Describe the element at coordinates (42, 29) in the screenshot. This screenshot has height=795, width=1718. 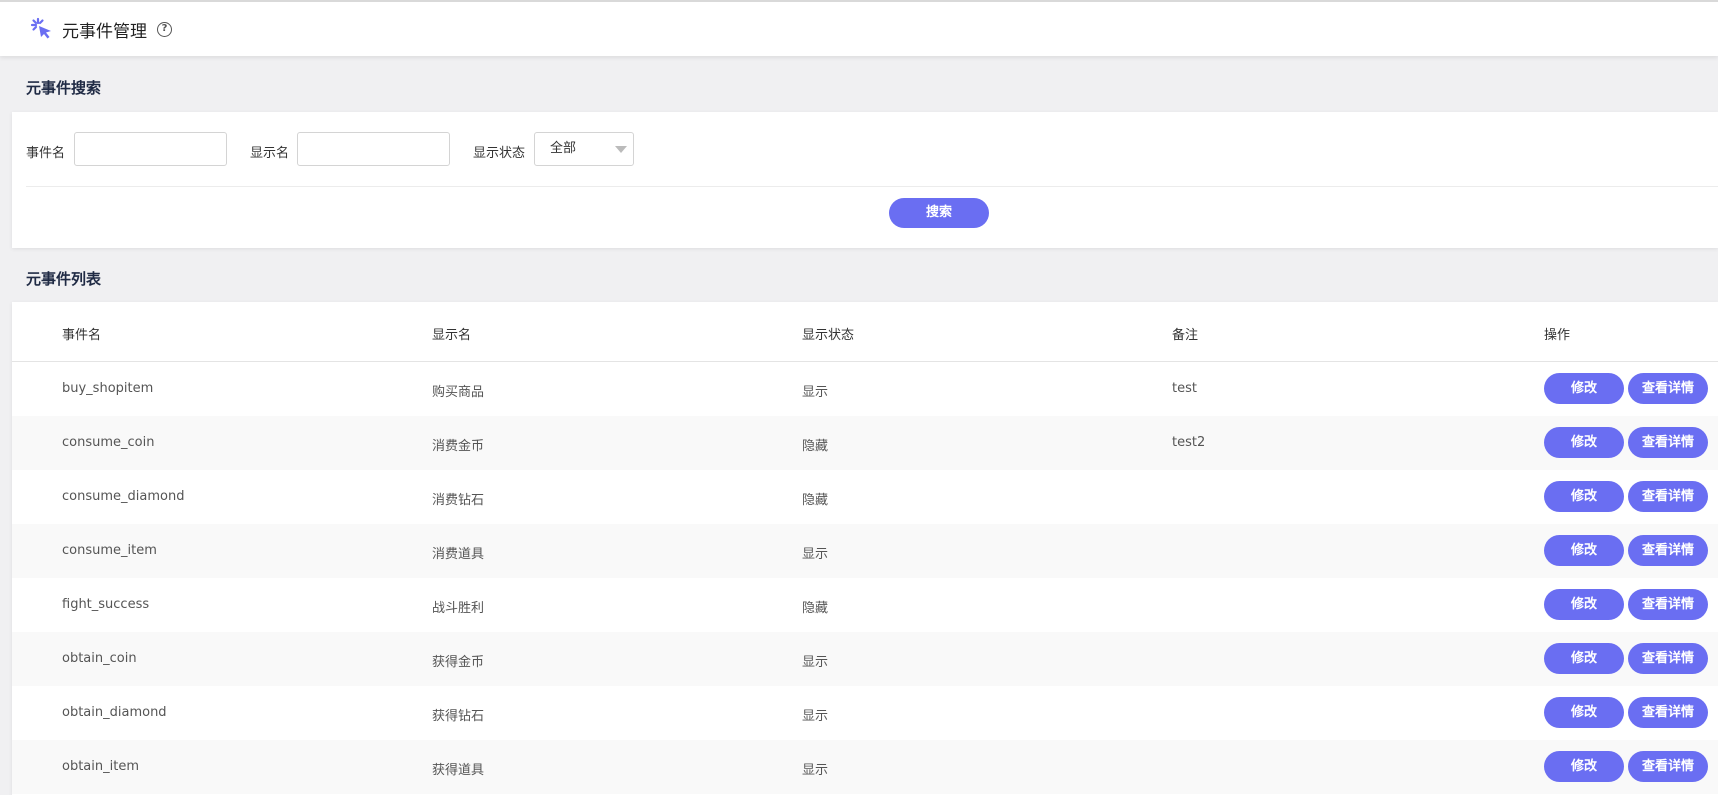
I see `sparkle-cursor-icon` at that location.